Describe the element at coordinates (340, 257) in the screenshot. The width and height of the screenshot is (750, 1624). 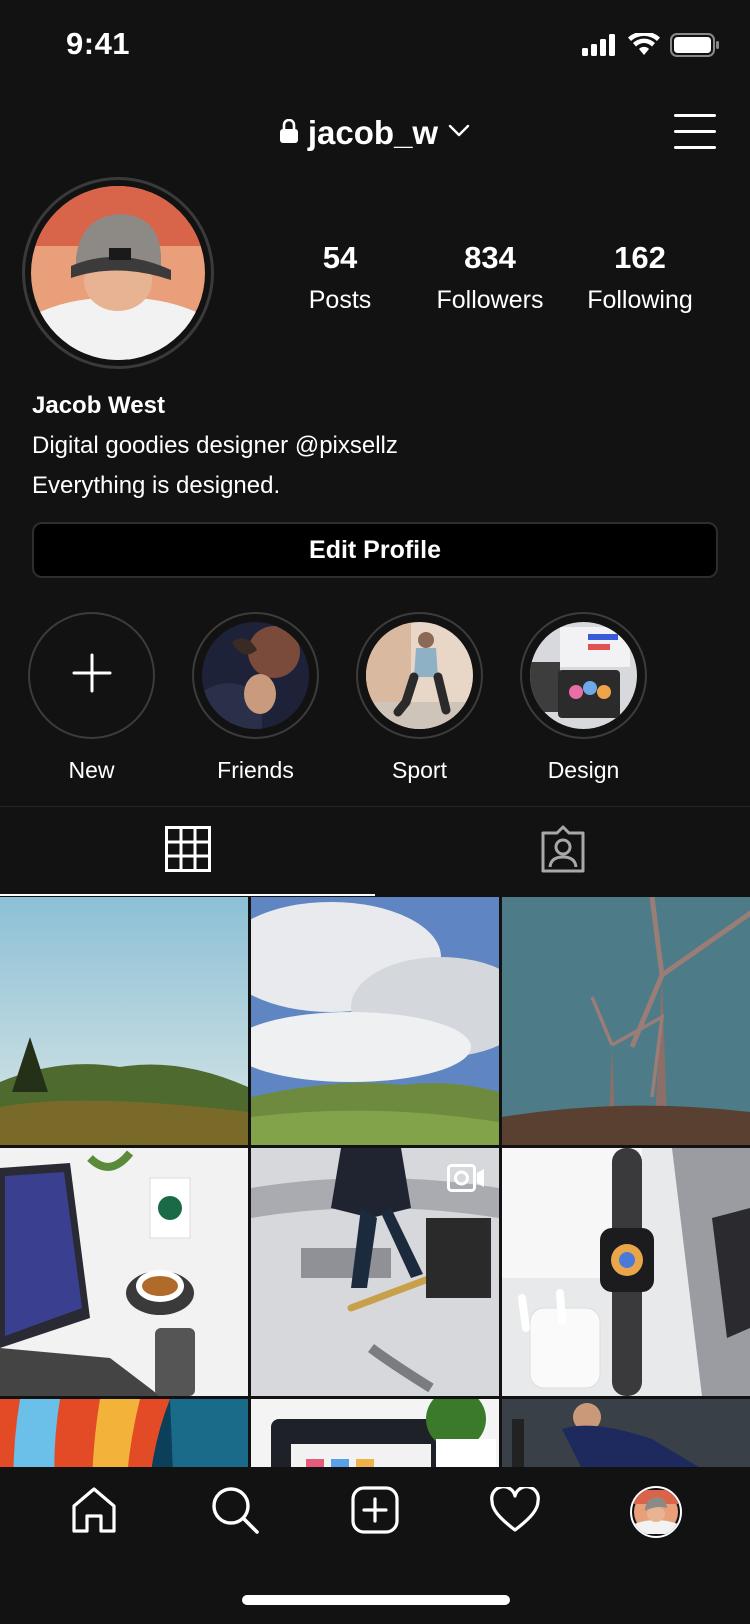
I see `posts-count: 54` at that location.